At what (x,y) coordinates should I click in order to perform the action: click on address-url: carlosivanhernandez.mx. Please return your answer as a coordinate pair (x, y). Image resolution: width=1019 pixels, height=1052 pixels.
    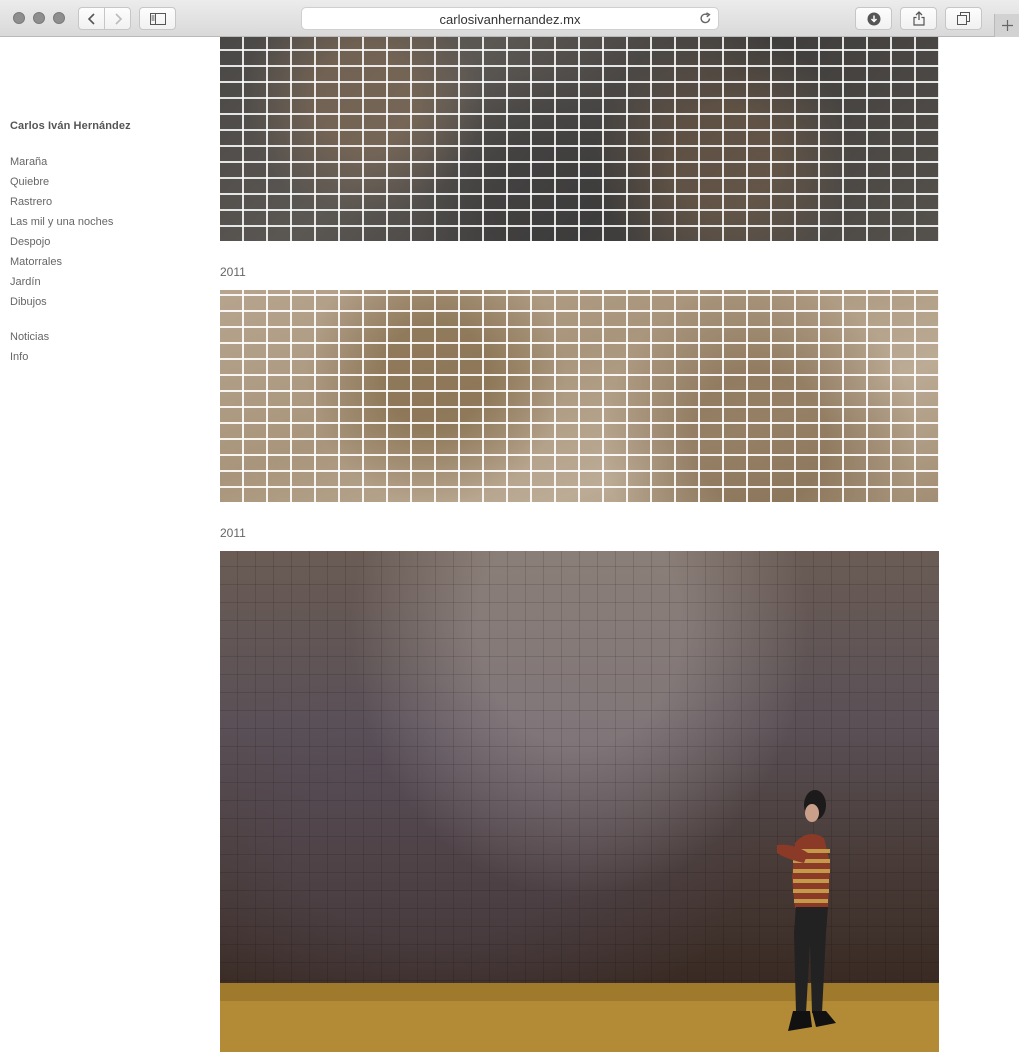
    Looking at the image, I should click on (510, 19).